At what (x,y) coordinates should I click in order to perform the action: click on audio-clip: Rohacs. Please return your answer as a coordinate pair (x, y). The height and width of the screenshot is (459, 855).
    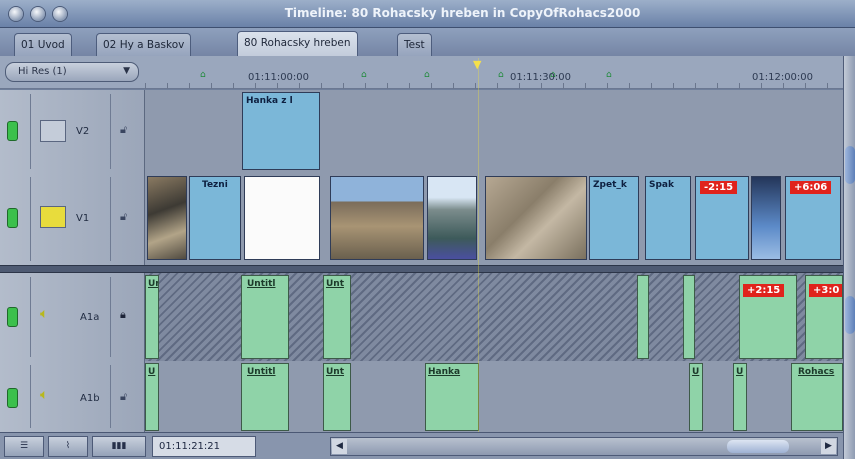
    Looking at the image, I should click on (817, 397).